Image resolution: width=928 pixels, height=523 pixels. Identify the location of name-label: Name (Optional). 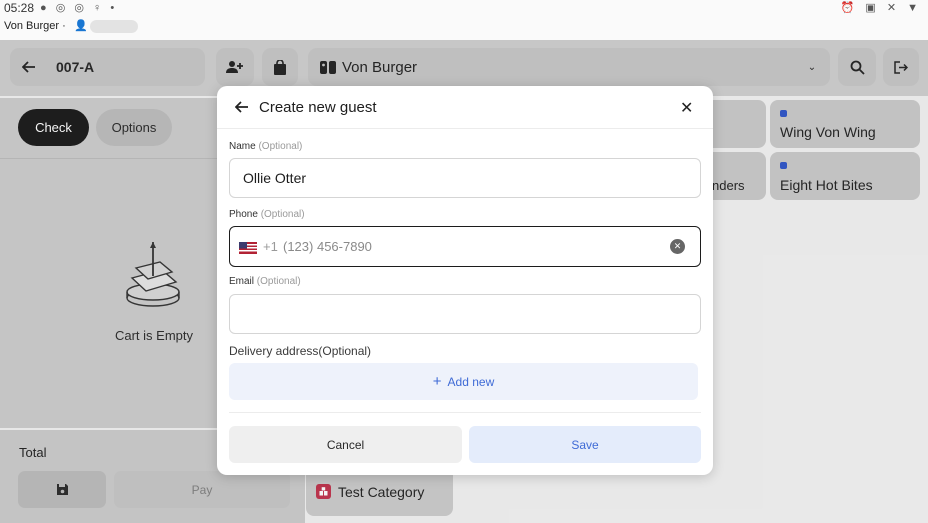
(265, 146).